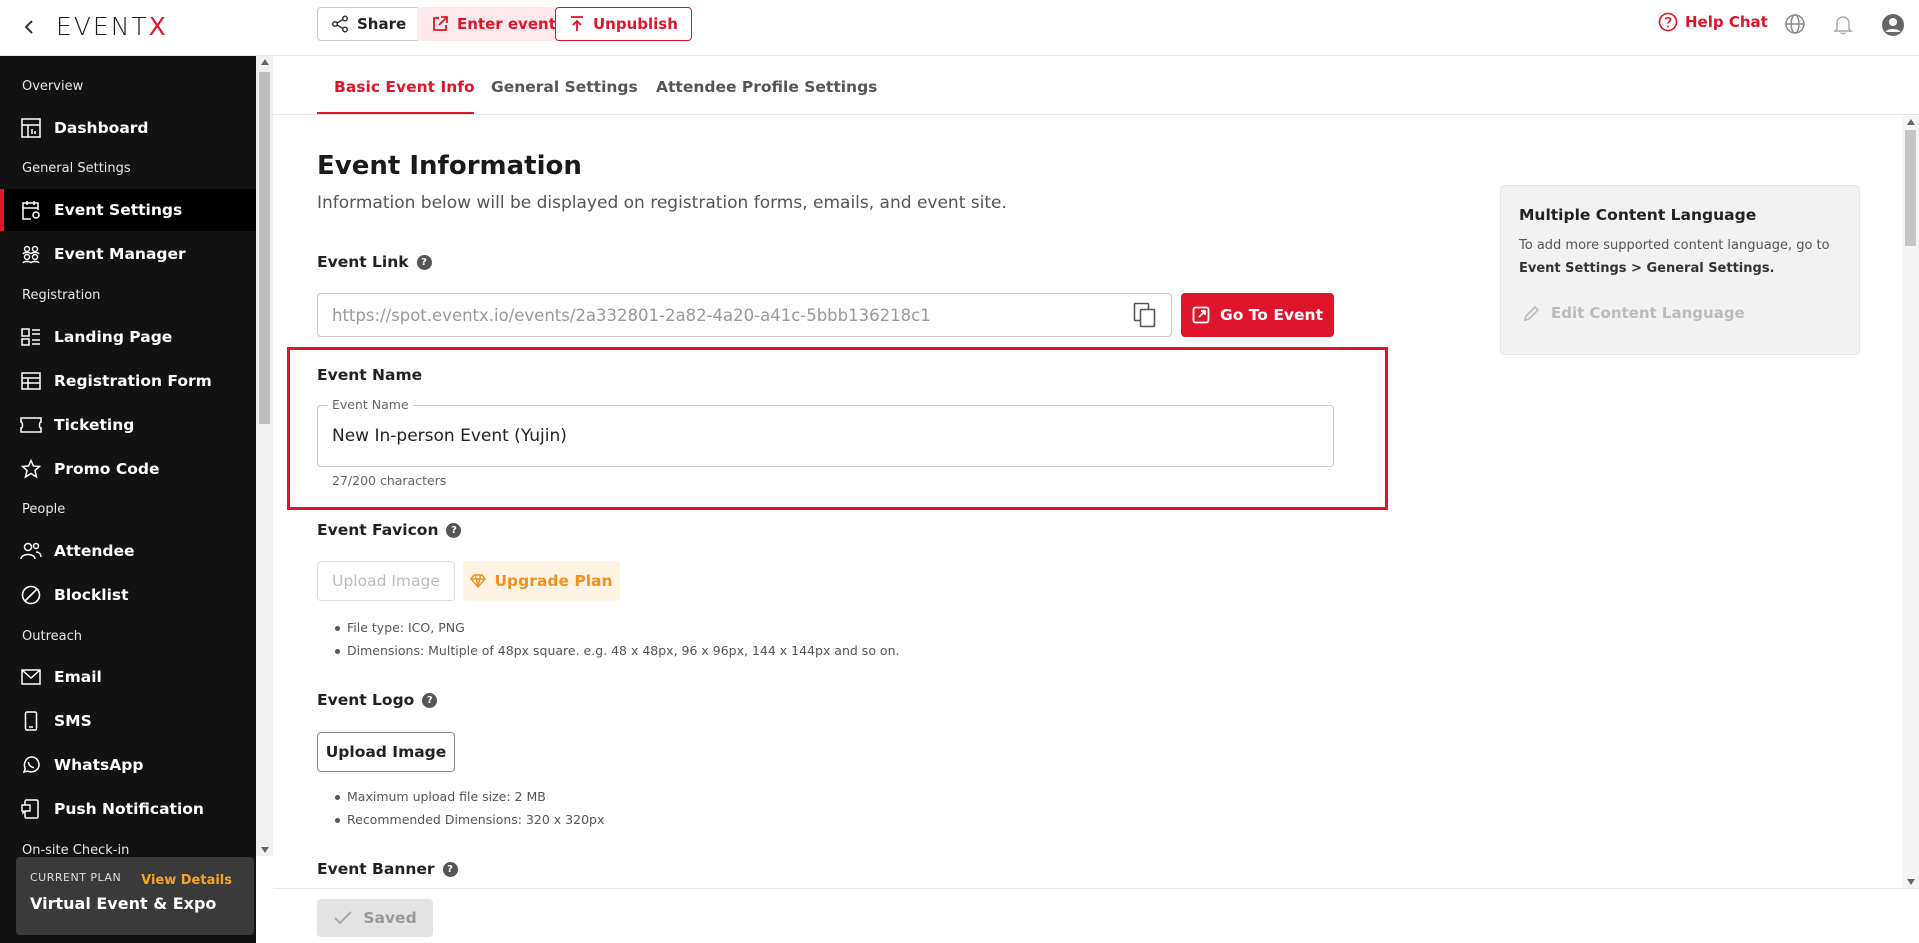 The image size is (1919, 943). What do you see at coordinates (123, 903) in the screenshot?
I see `plan-name: Virtual Event & Expo` at bounding box center [123, 903].